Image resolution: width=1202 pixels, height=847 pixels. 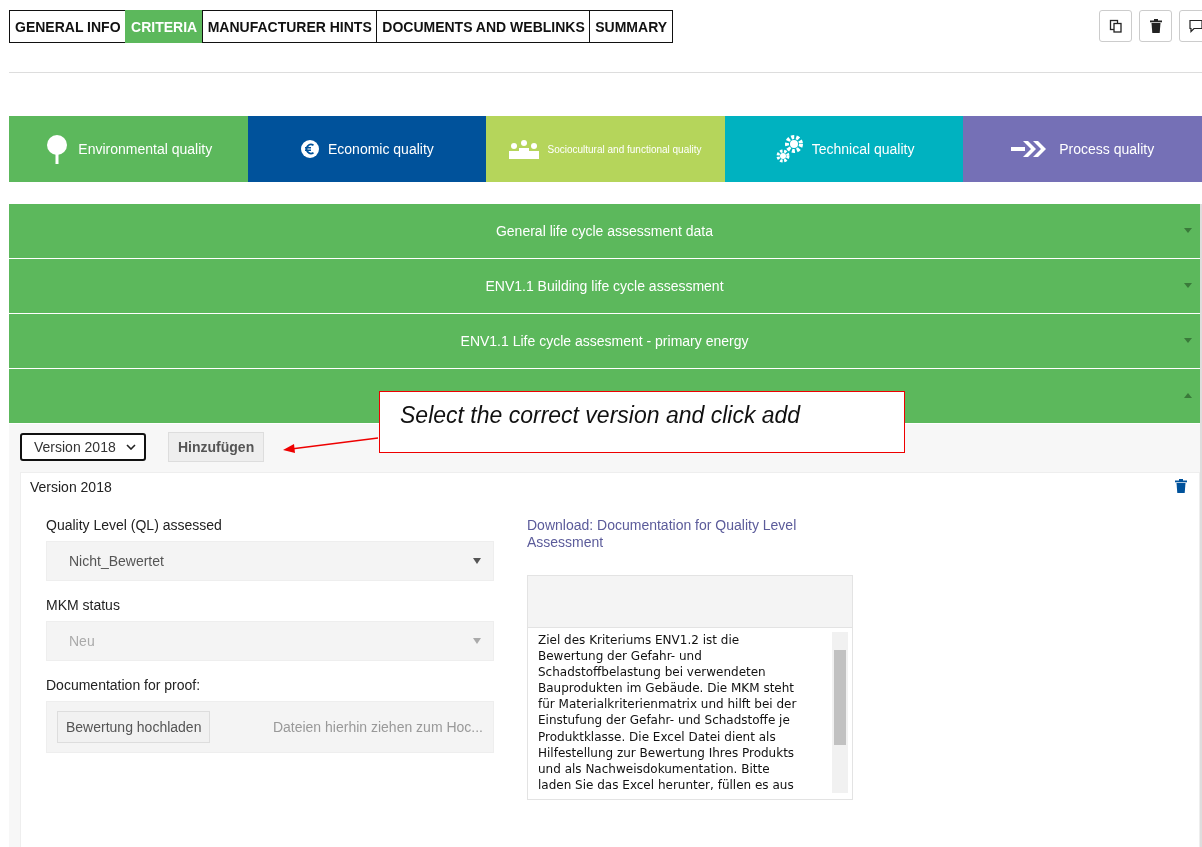 I want to click on category-label: Economic quality, so click(x=380, y=149).